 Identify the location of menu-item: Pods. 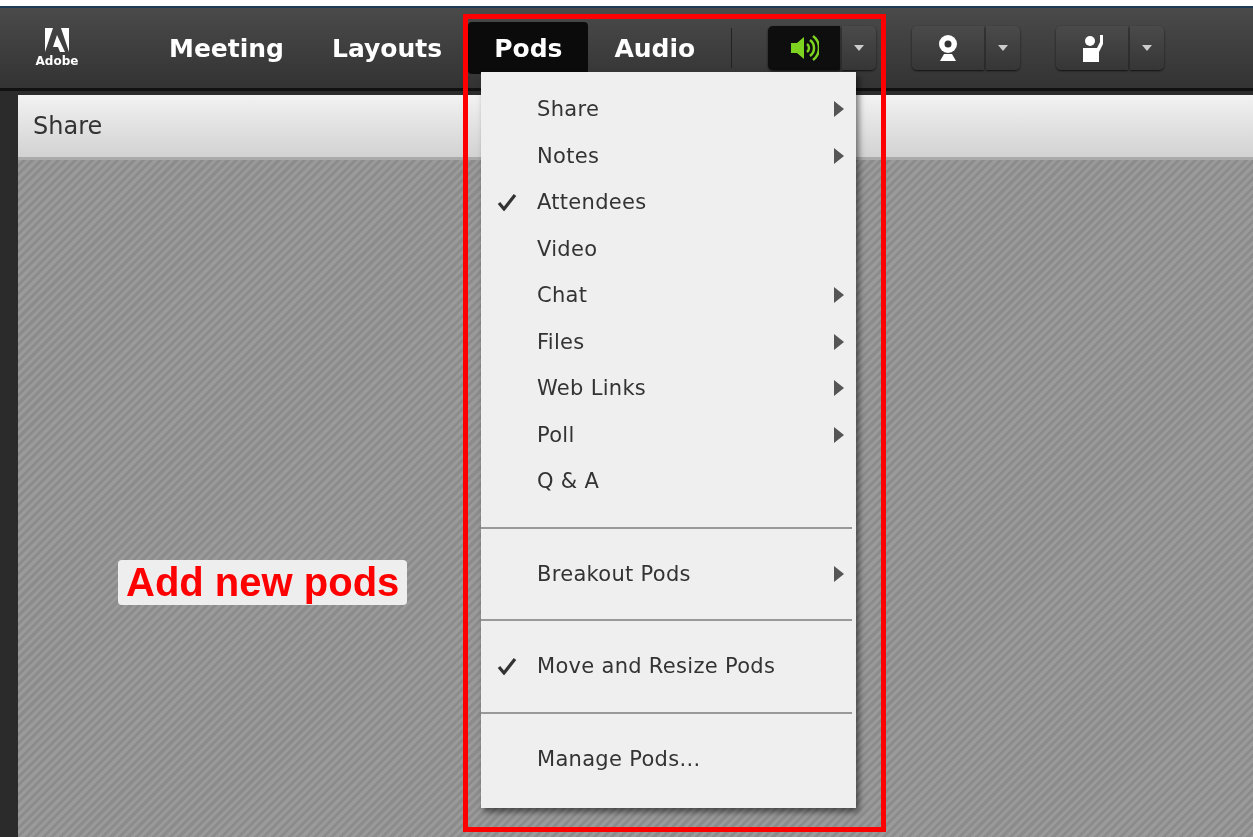
(528, 48).